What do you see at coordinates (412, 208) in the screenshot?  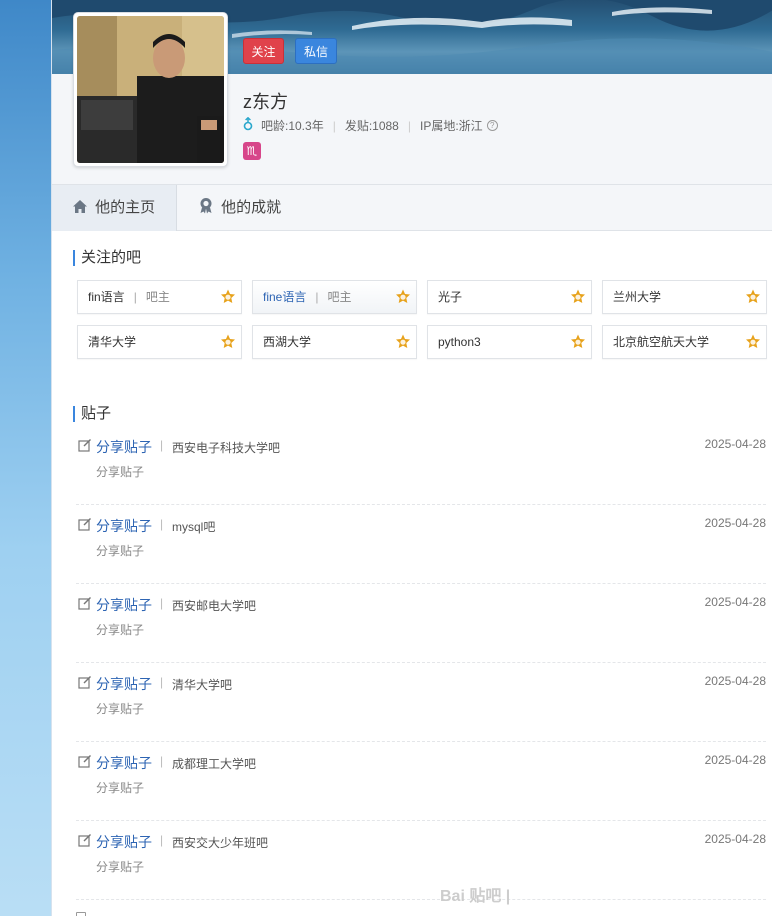 I see `profile-tabs: 他的主页 他的成就` at bounding box center [412, 208].